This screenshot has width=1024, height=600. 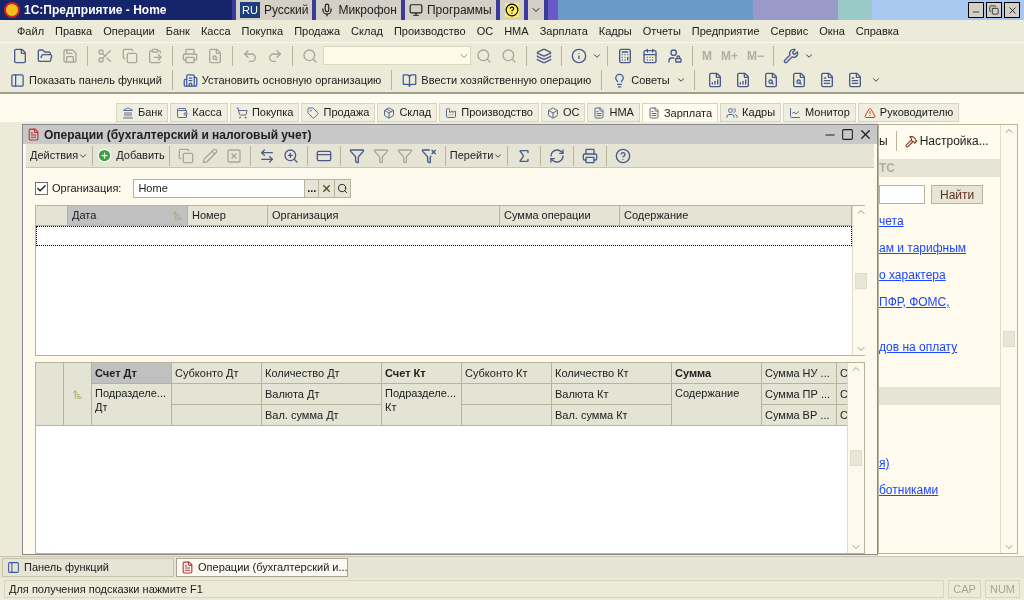 What do you see at coordinates (819, 112) in the screenshot?
I see `function-tab: Монитор` at bounding box center [819, 112].